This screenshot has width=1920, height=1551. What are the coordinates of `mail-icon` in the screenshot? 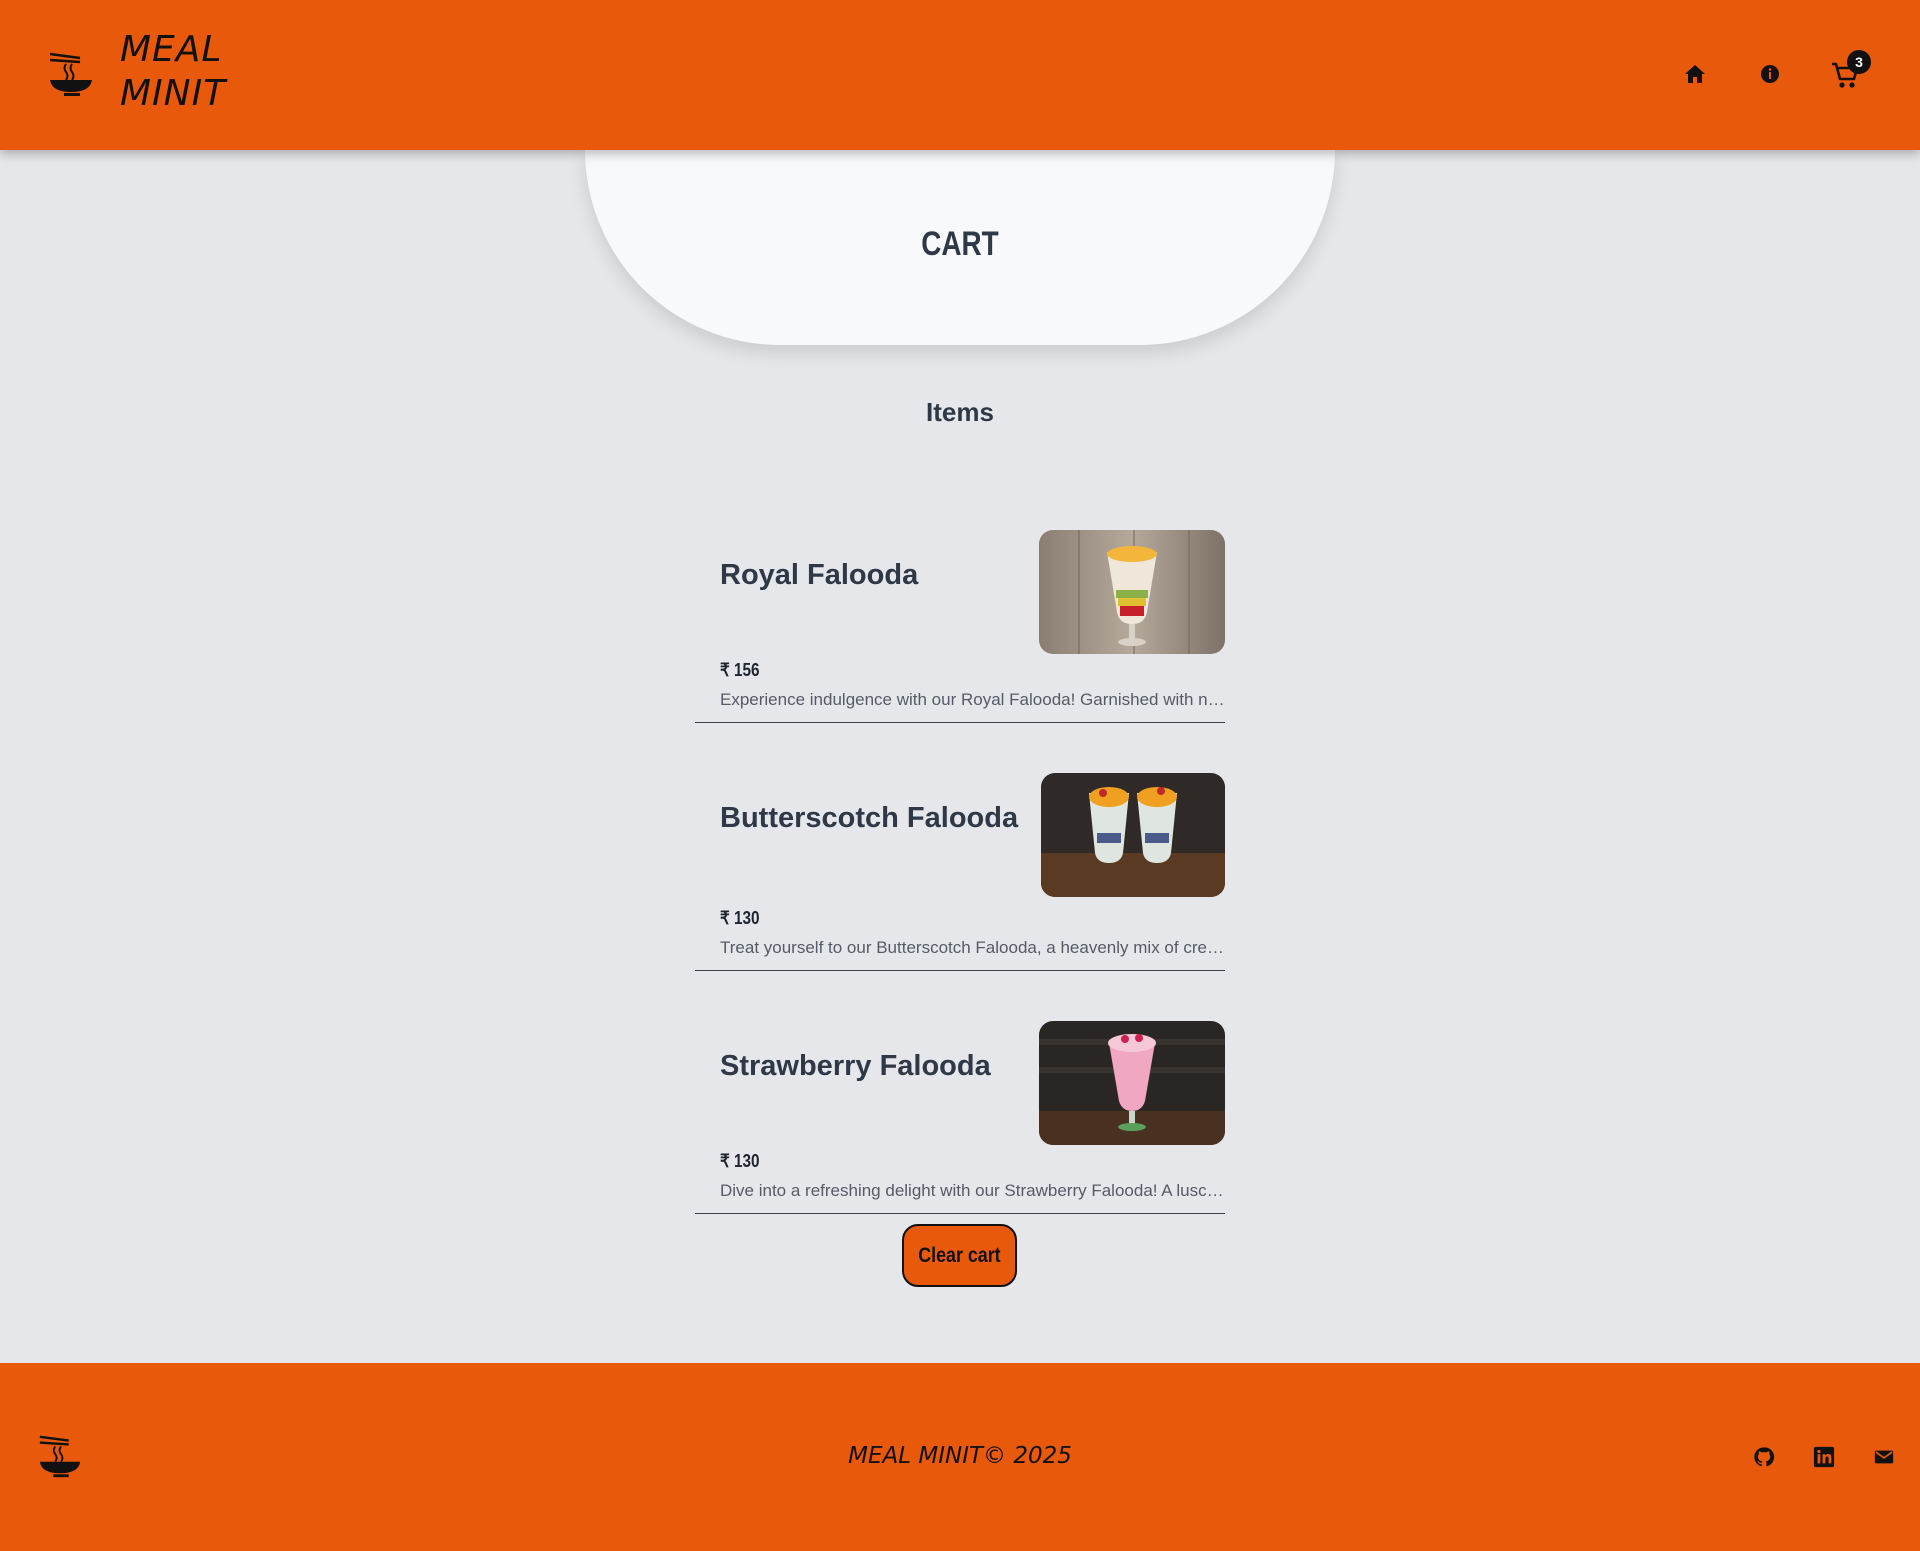 It's located at (1884, 1457).